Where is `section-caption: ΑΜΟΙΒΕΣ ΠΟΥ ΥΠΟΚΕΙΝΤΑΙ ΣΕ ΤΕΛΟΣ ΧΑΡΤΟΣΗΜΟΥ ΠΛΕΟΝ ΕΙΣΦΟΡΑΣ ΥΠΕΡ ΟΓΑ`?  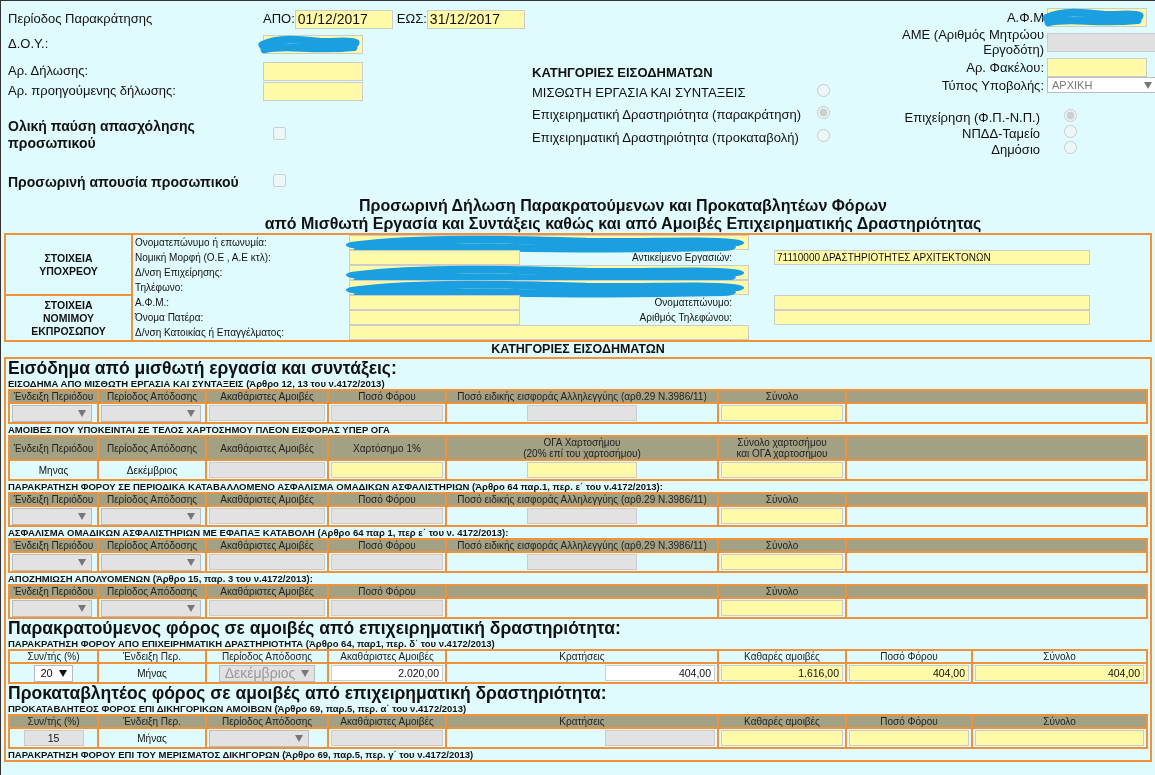 section-caption: ΑΜΟΙΒΕΣ ΠΟΥ ΥΠΟΚΕΙΝΤΑΙ ΣΕ ΤΕΛΟΣ ΧΑΡΤΟΣΗΜΟΥ ΠΛΕΟΝ ΕΙΣΦΟΡΑΣ ΥΠΕΡ ΟΓΑ is located at coordinates (199, 429).